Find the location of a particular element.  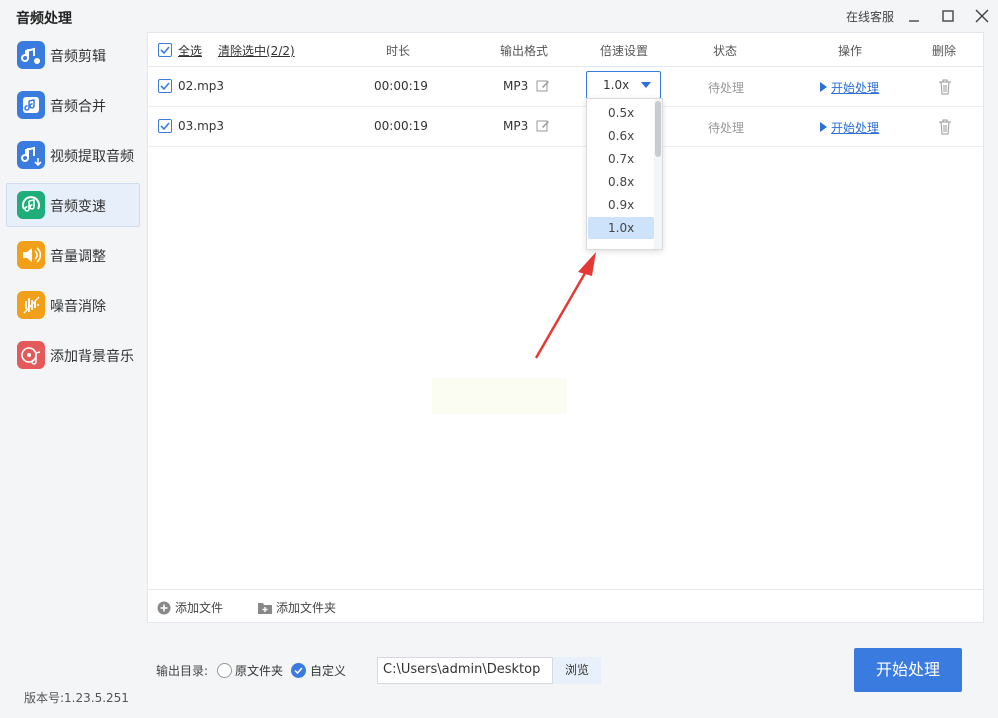

sidebar-item-label: 视频提取音频 is located at coordinates (92, 157).